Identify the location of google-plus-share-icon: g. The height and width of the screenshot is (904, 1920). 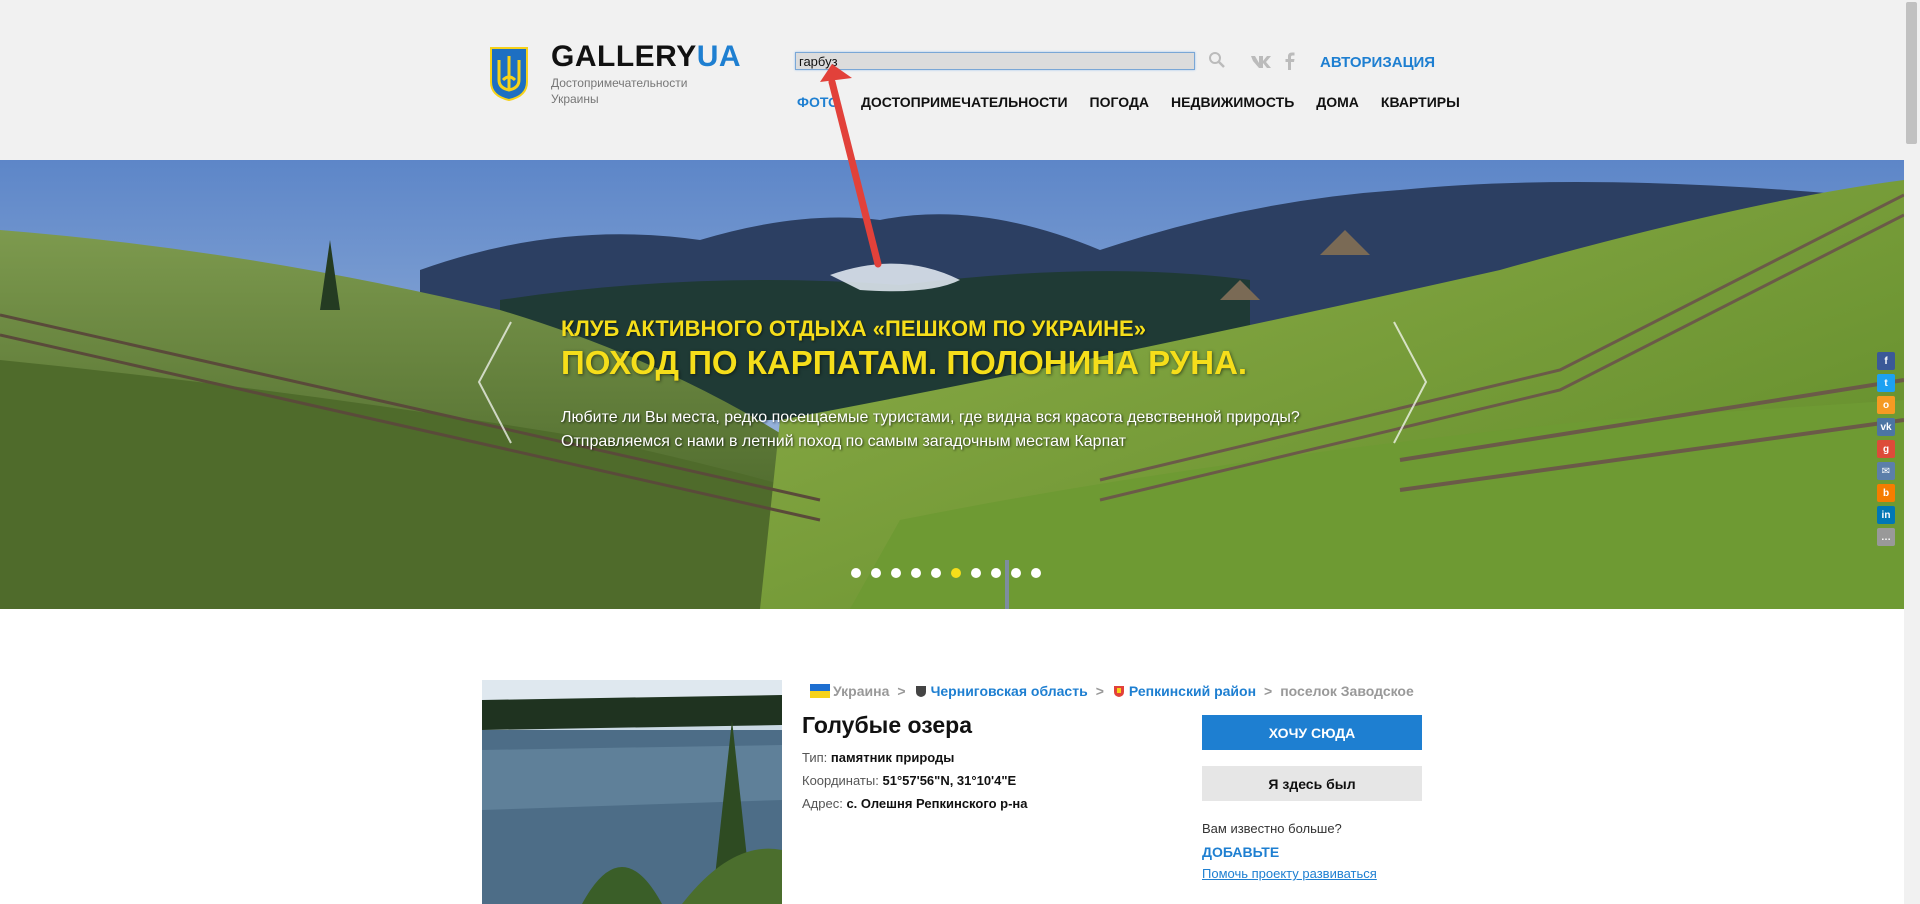
(1886, 449).